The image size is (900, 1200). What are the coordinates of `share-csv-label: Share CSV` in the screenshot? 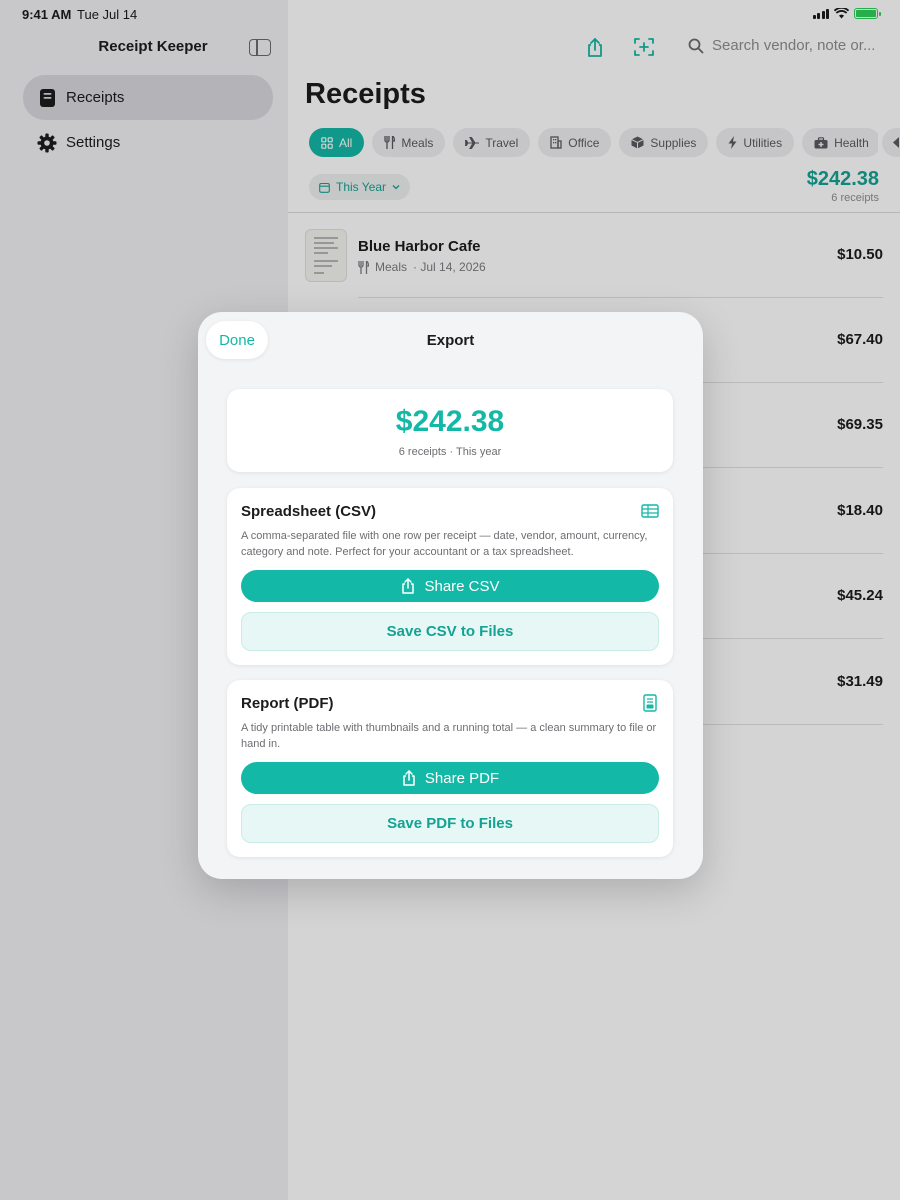 It's located at (462, 586).